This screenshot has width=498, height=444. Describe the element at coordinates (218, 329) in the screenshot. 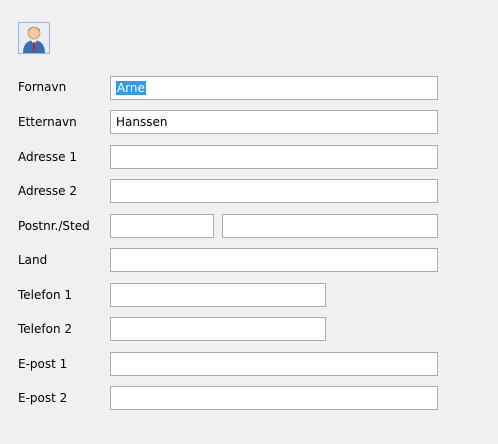

I see `phone-2-field` at that location.